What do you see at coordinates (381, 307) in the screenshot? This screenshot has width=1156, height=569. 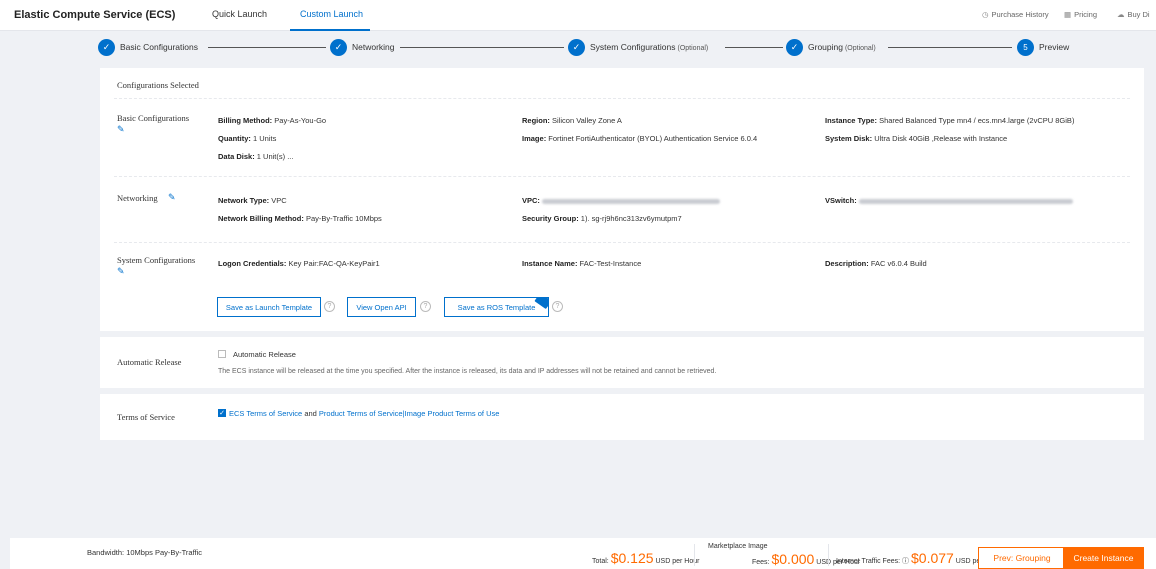 I see `view-open-api-button: View Open API` at bounding box center [381, 307].